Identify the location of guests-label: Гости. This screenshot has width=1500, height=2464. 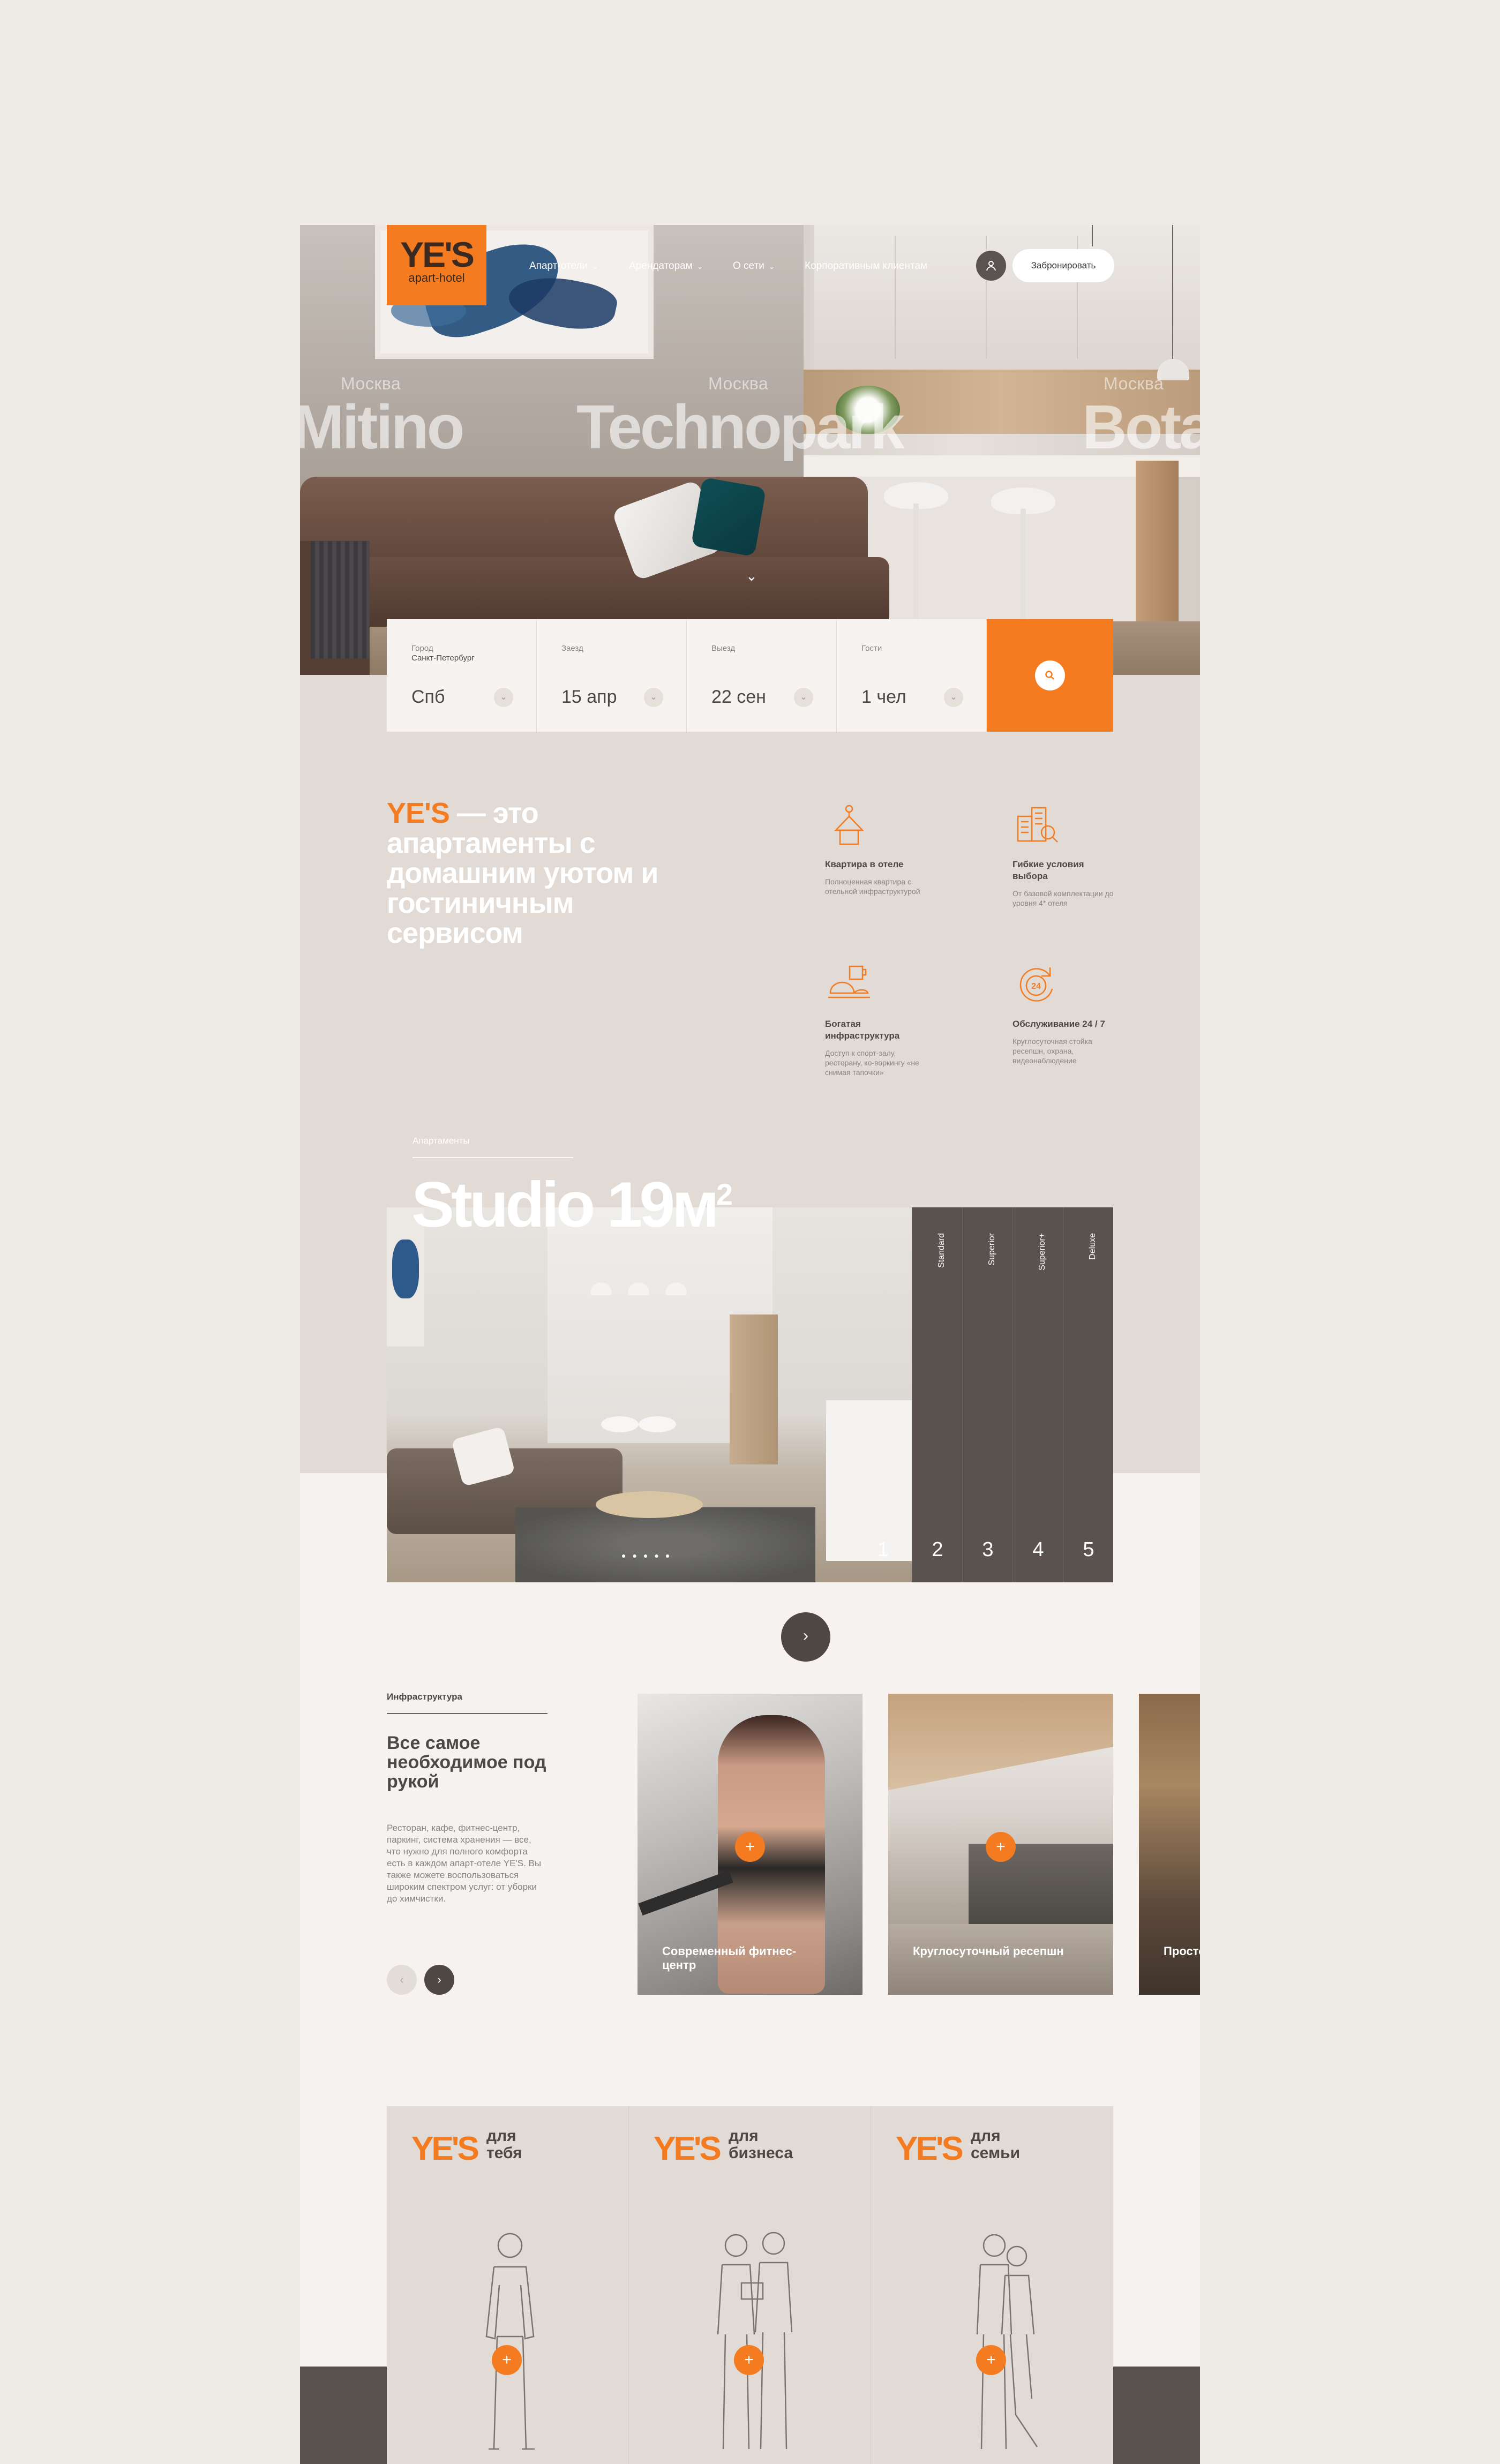
(871, 648).